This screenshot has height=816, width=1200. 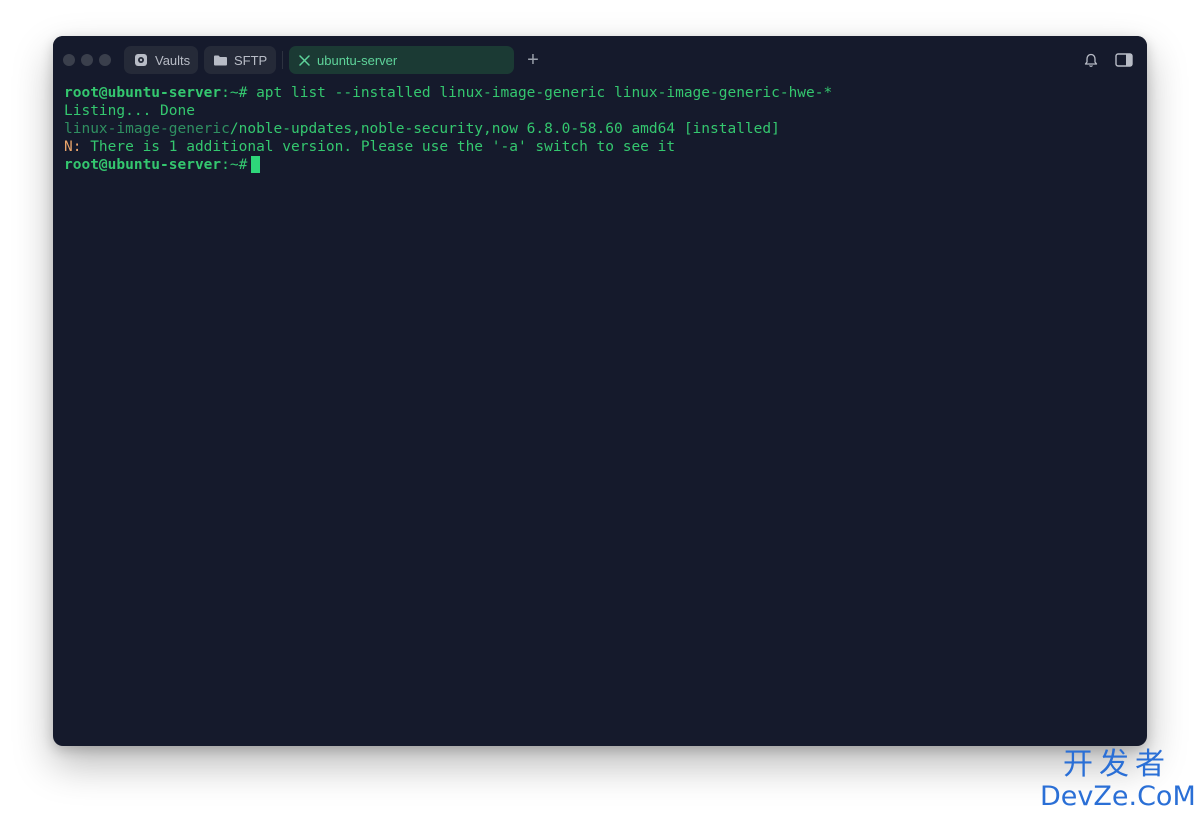 What do you see at coordinates (357, 60) in the screenshot?
I see `tab-ubuntu-server-label: ubuntu-server` at bounding box center [357, 60].